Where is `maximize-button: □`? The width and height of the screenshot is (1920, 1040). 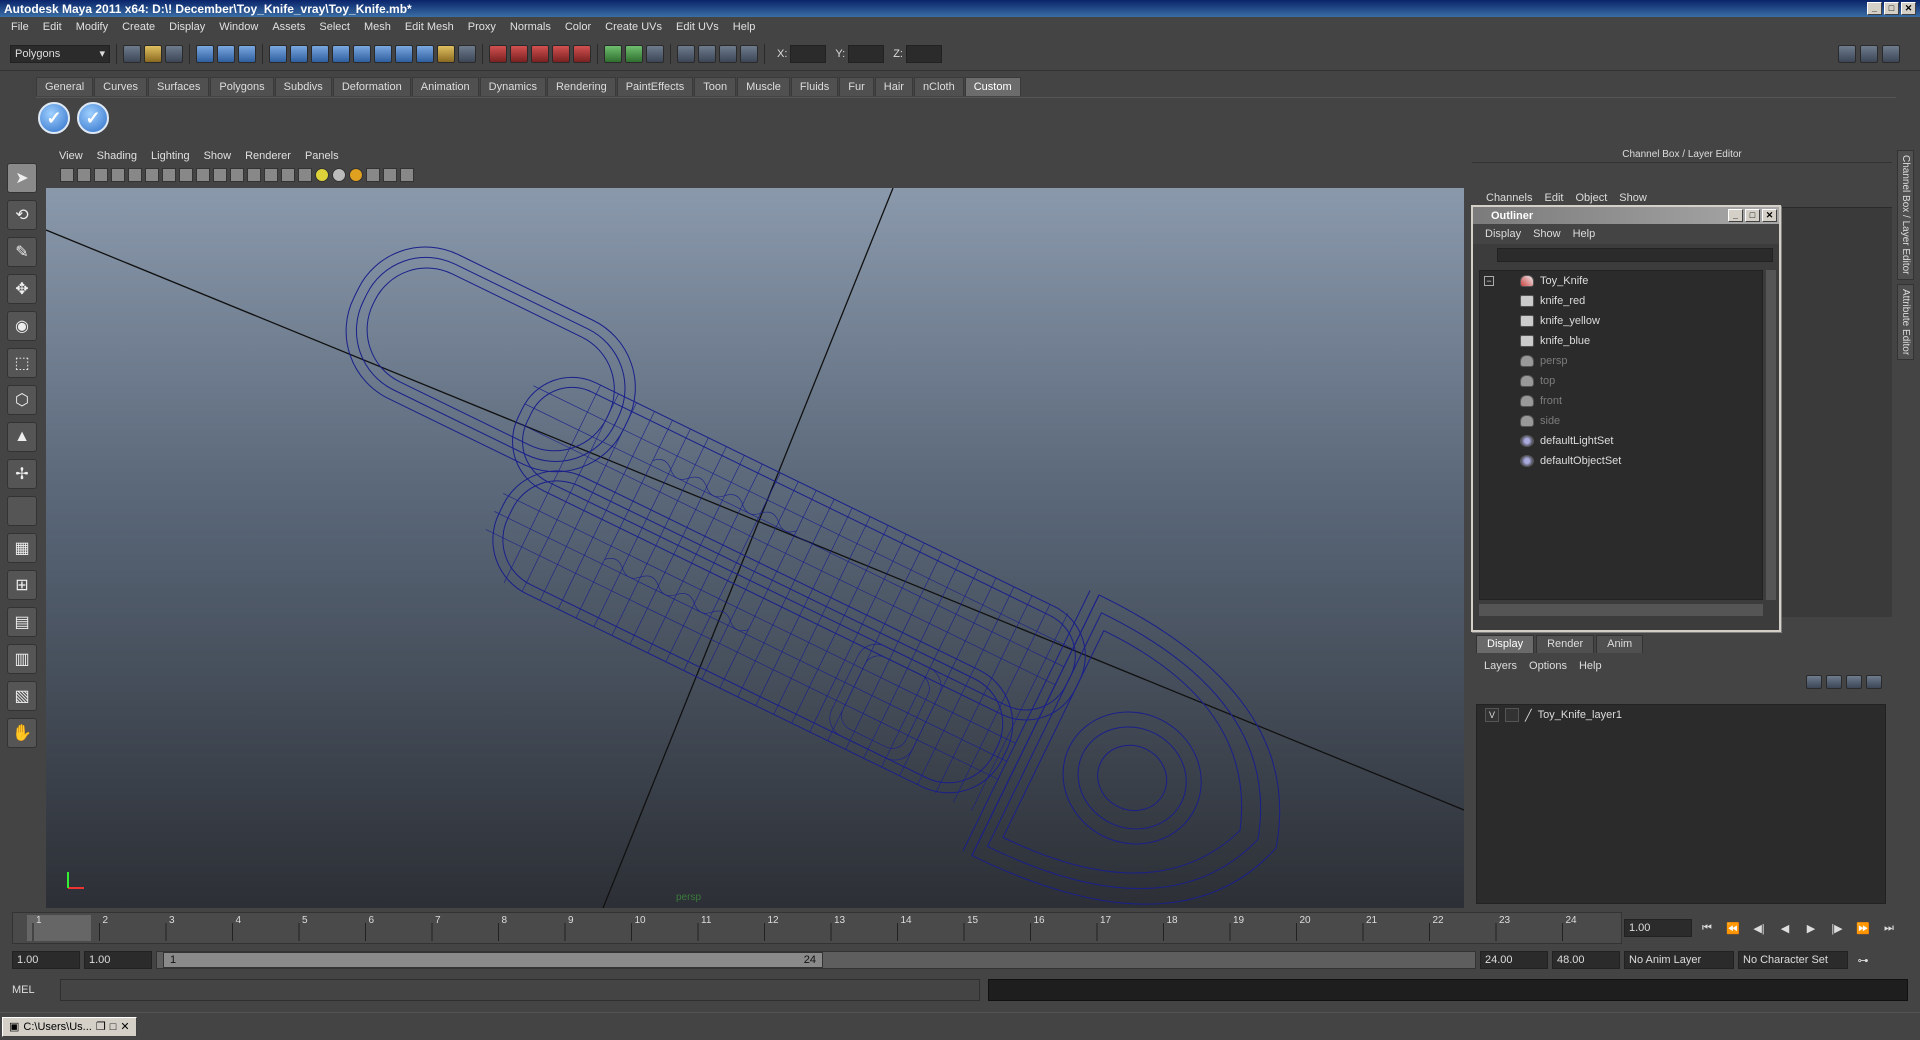
maximize-button: □ is located at coordinates (1891, 8).